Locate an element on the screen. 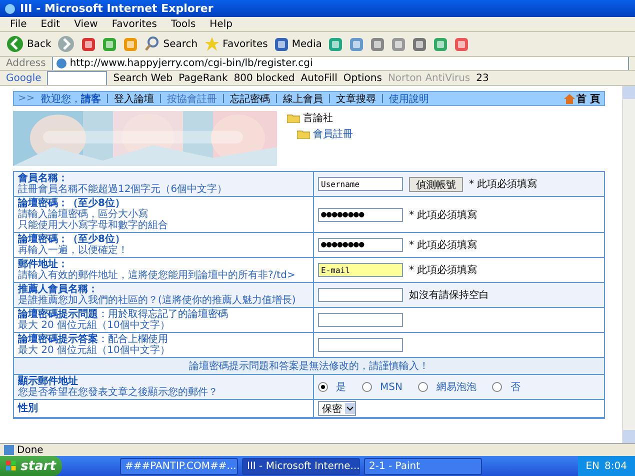  options-button: Options is located at coordinates (362, 78).